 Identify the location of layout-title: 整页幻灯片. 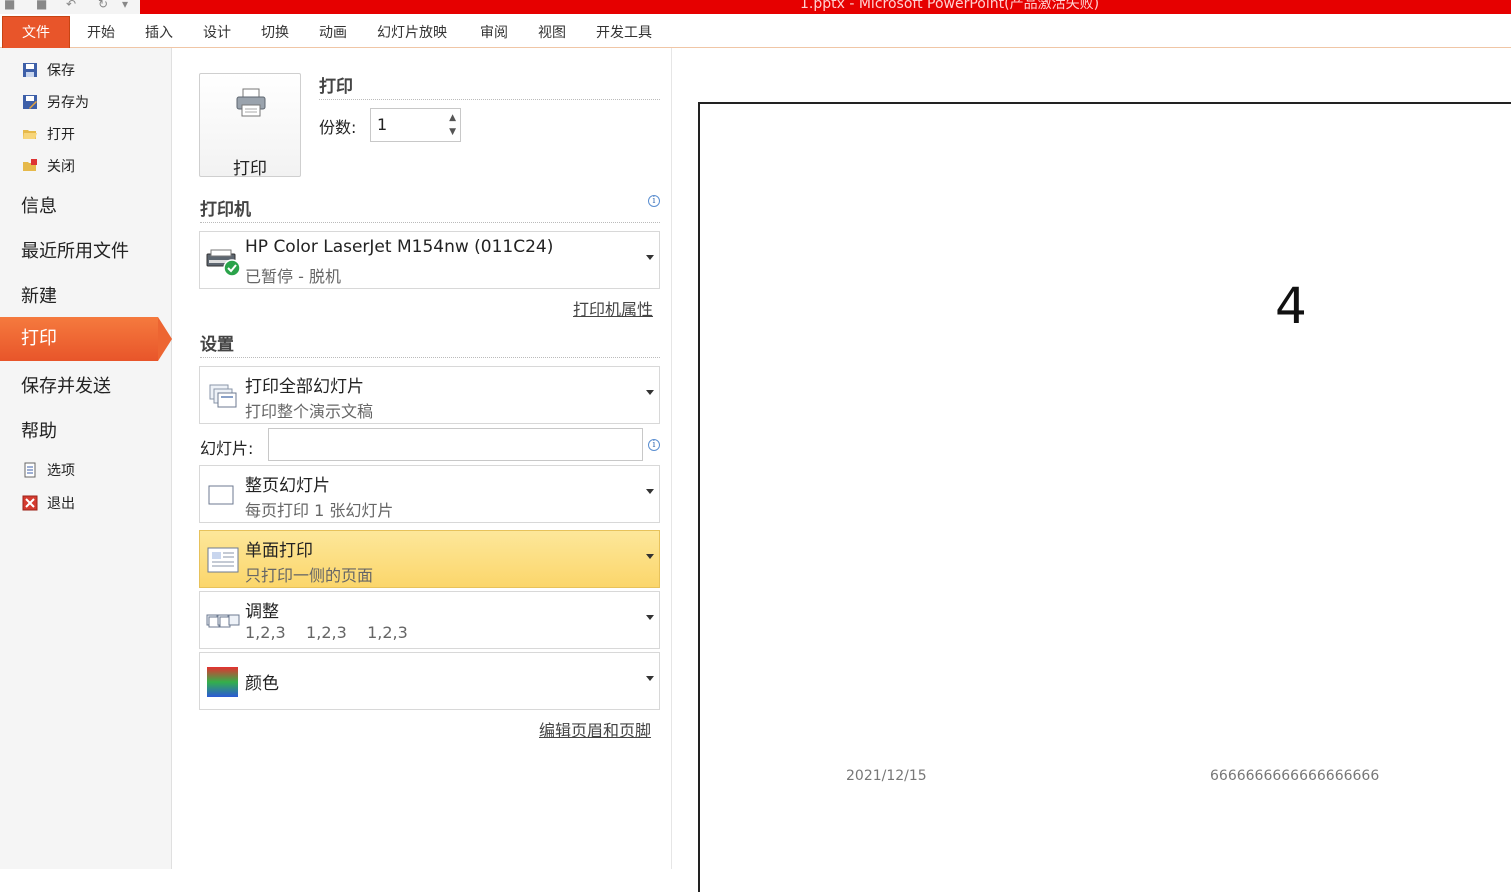
(287, 486).